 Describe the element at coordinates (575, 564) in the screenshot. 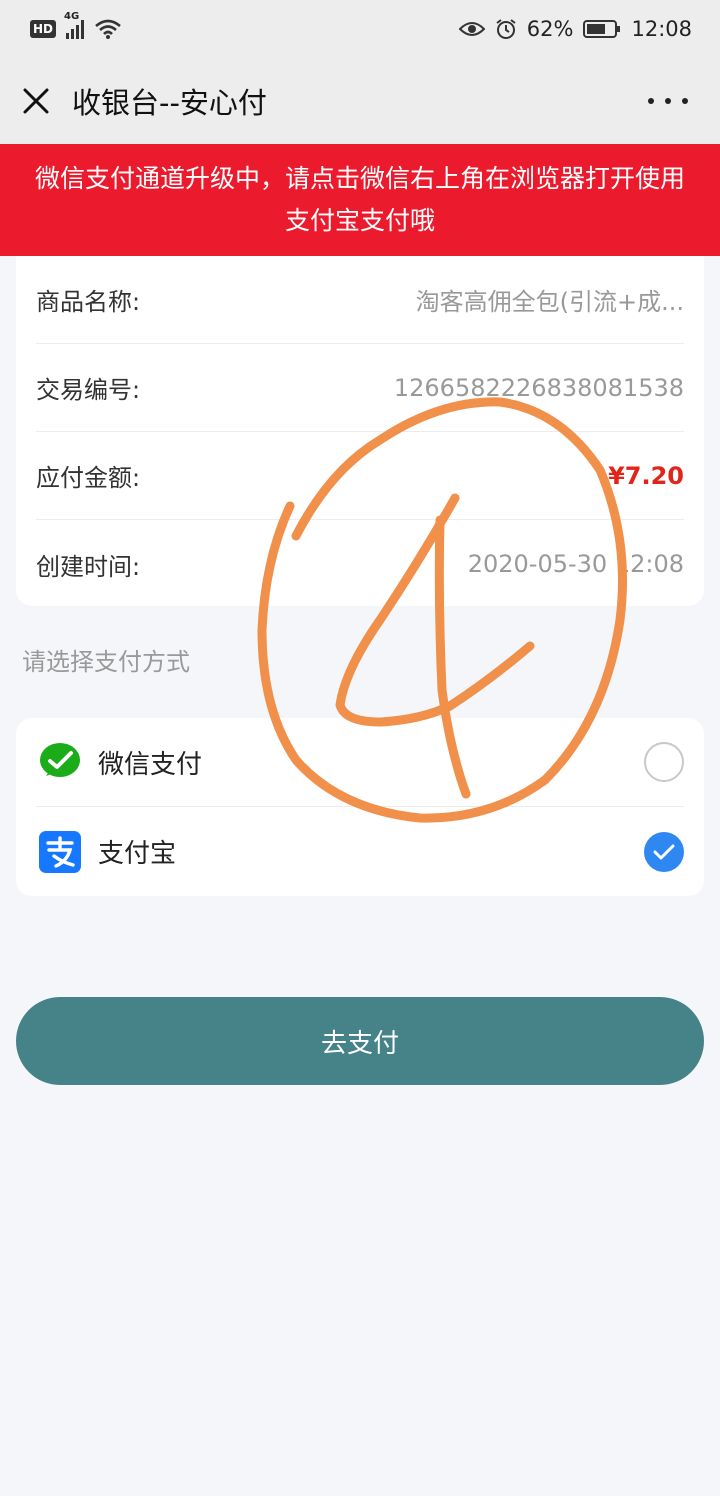

I see `order-row-value: 2020-05-30 12:08` at that location.